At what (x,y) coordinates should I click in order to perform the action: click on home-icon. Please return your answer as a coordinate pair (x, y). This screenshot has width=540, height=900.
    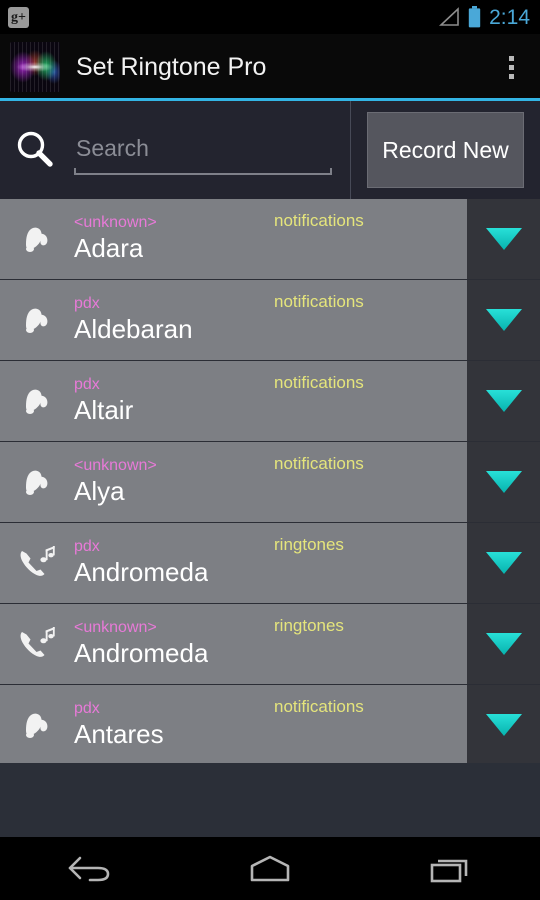
    Looking at the image, I should click on (270, 868).